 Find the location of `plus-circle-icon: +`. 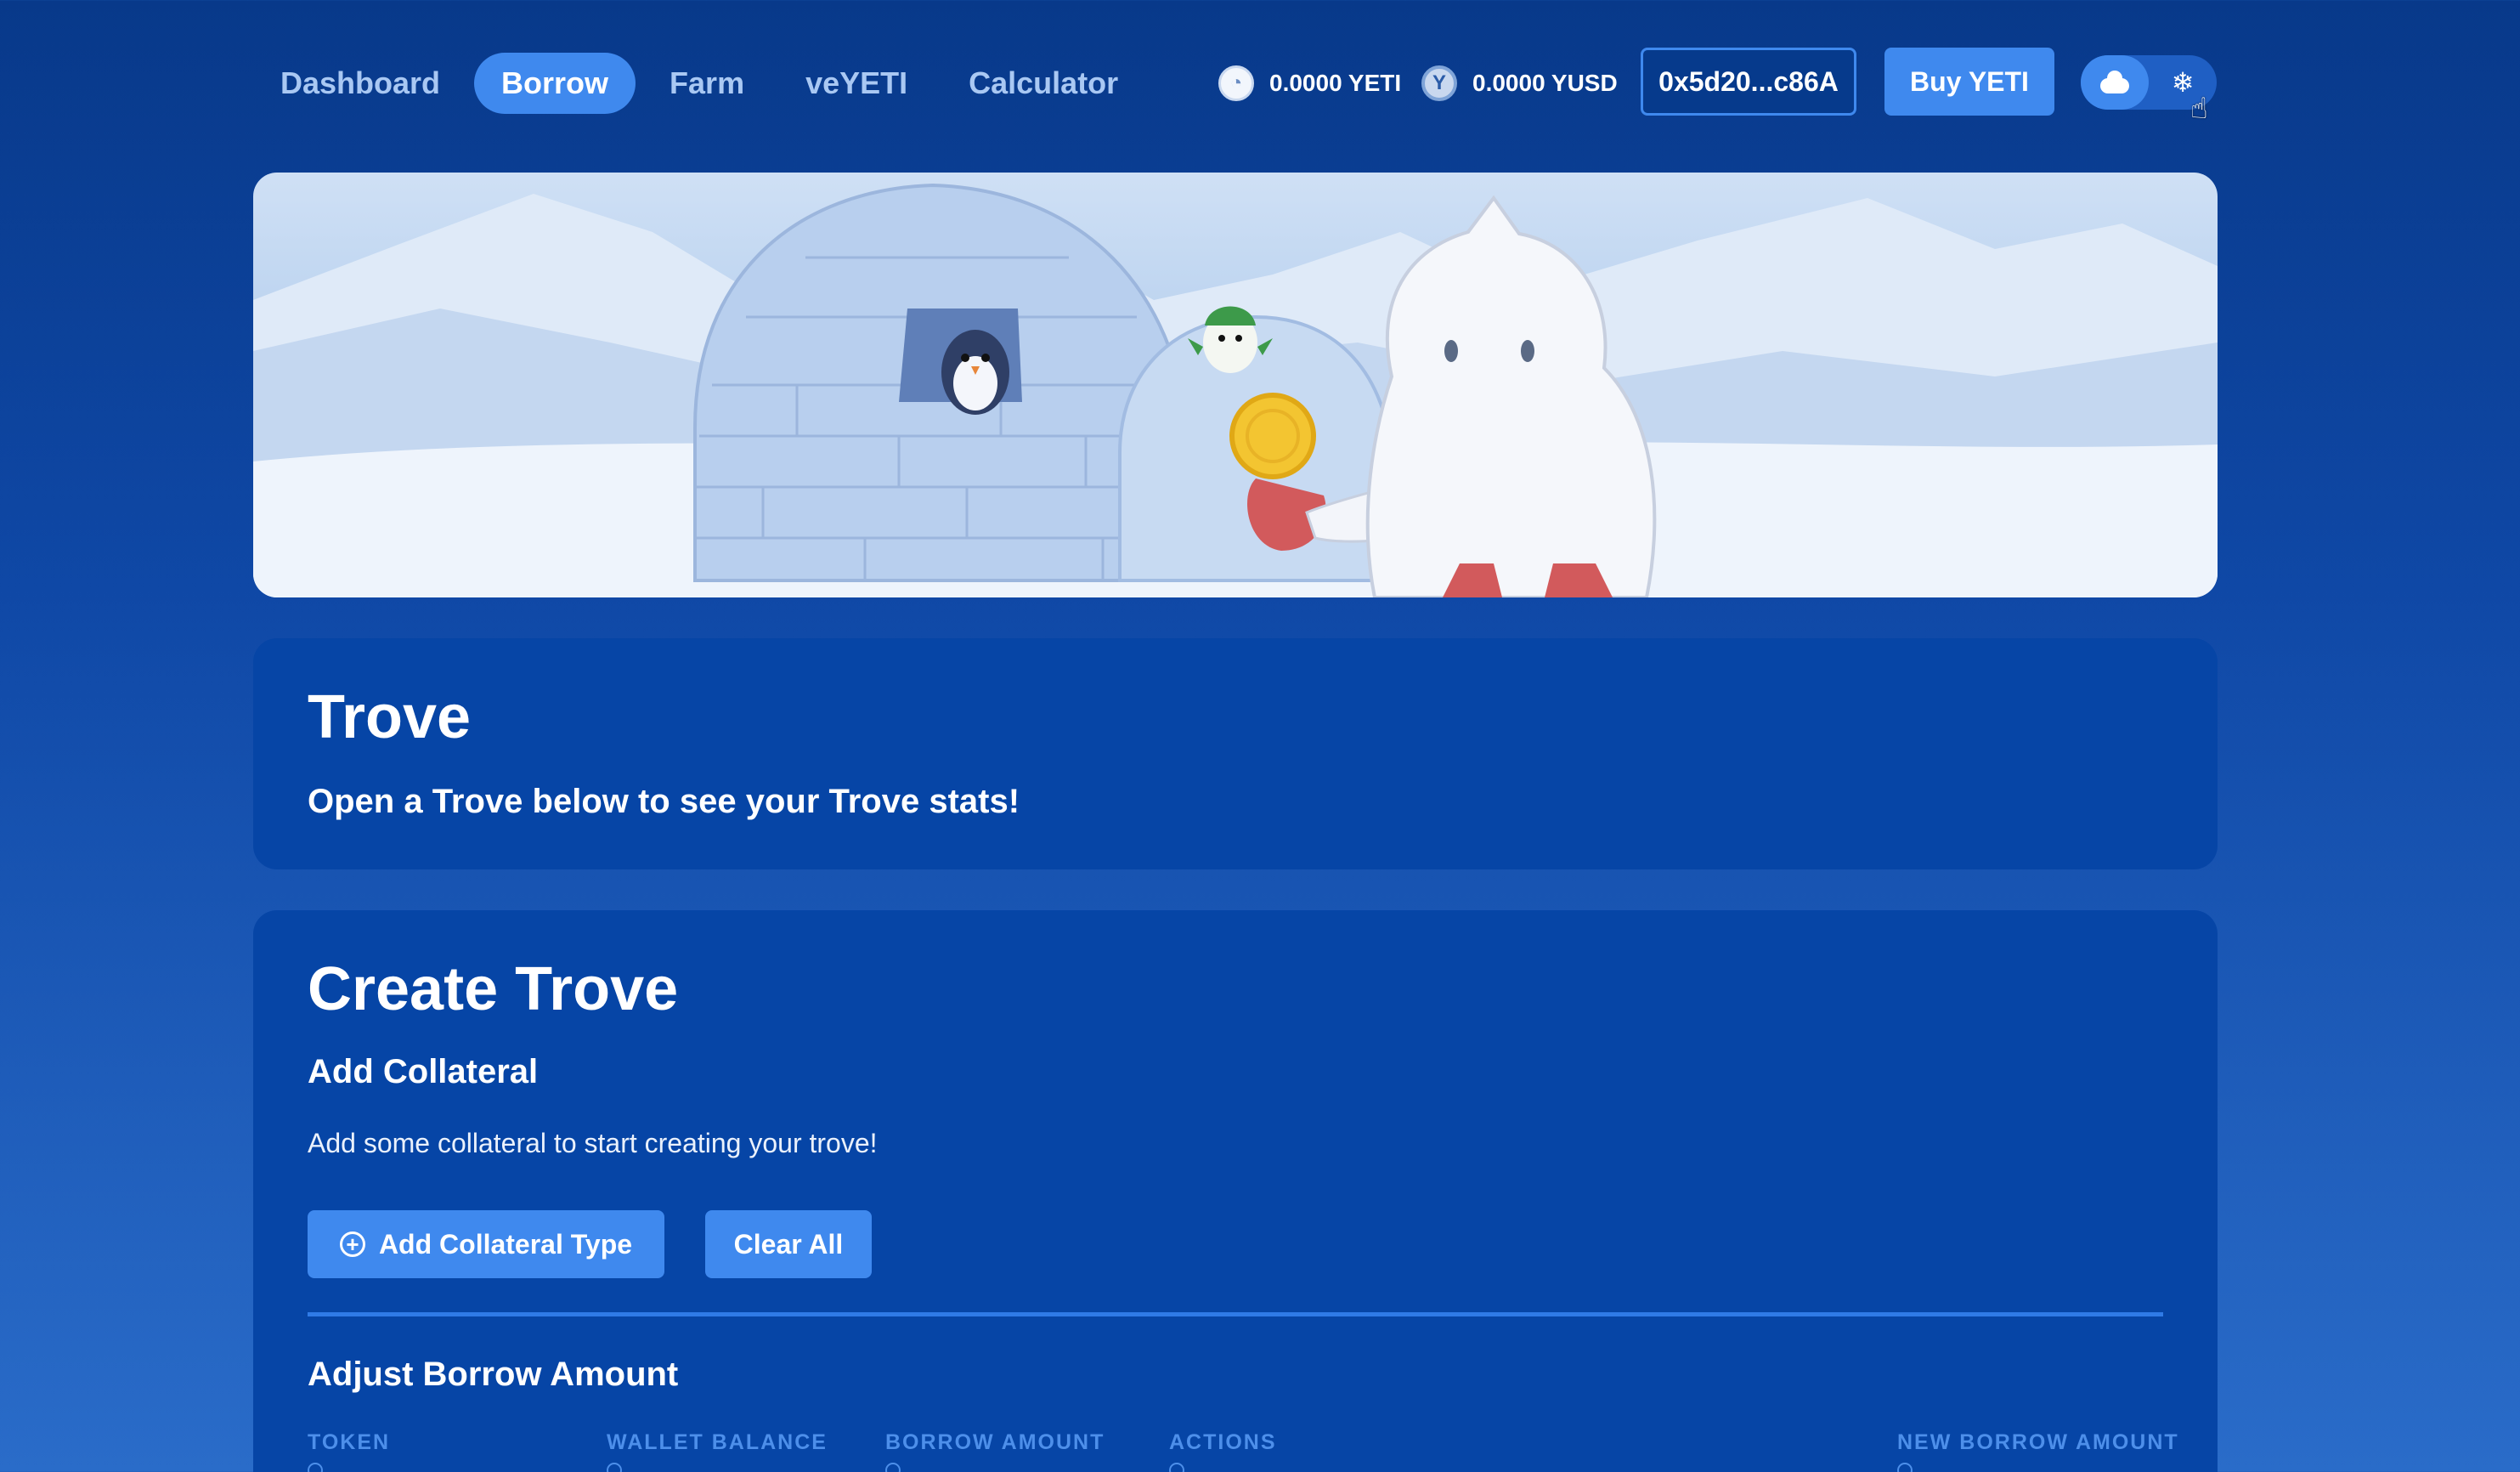

plus-circle-icon: + is located at coordinates (352, 1244).